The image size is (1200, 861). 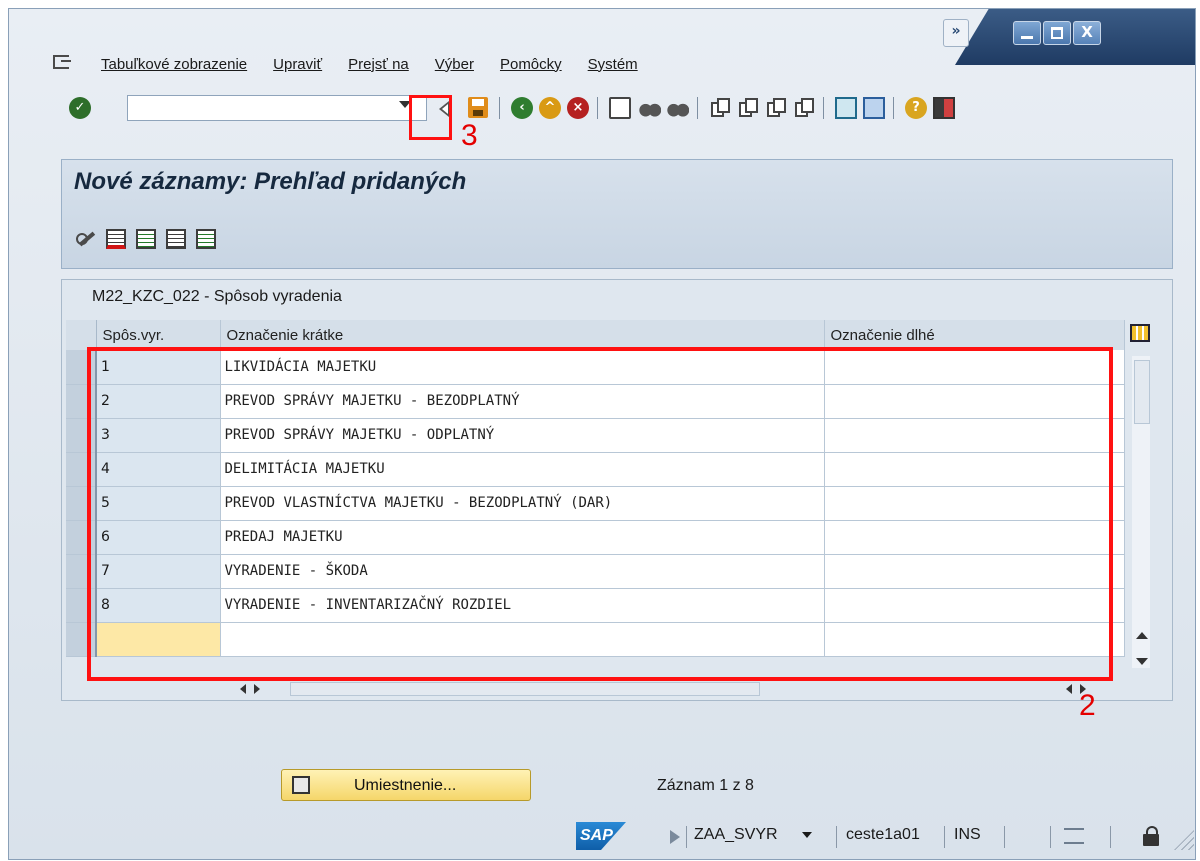 What do you see at coordinates (478, 107) in the screenshot?
I see `save-icon` at bounding box center [478, 107].